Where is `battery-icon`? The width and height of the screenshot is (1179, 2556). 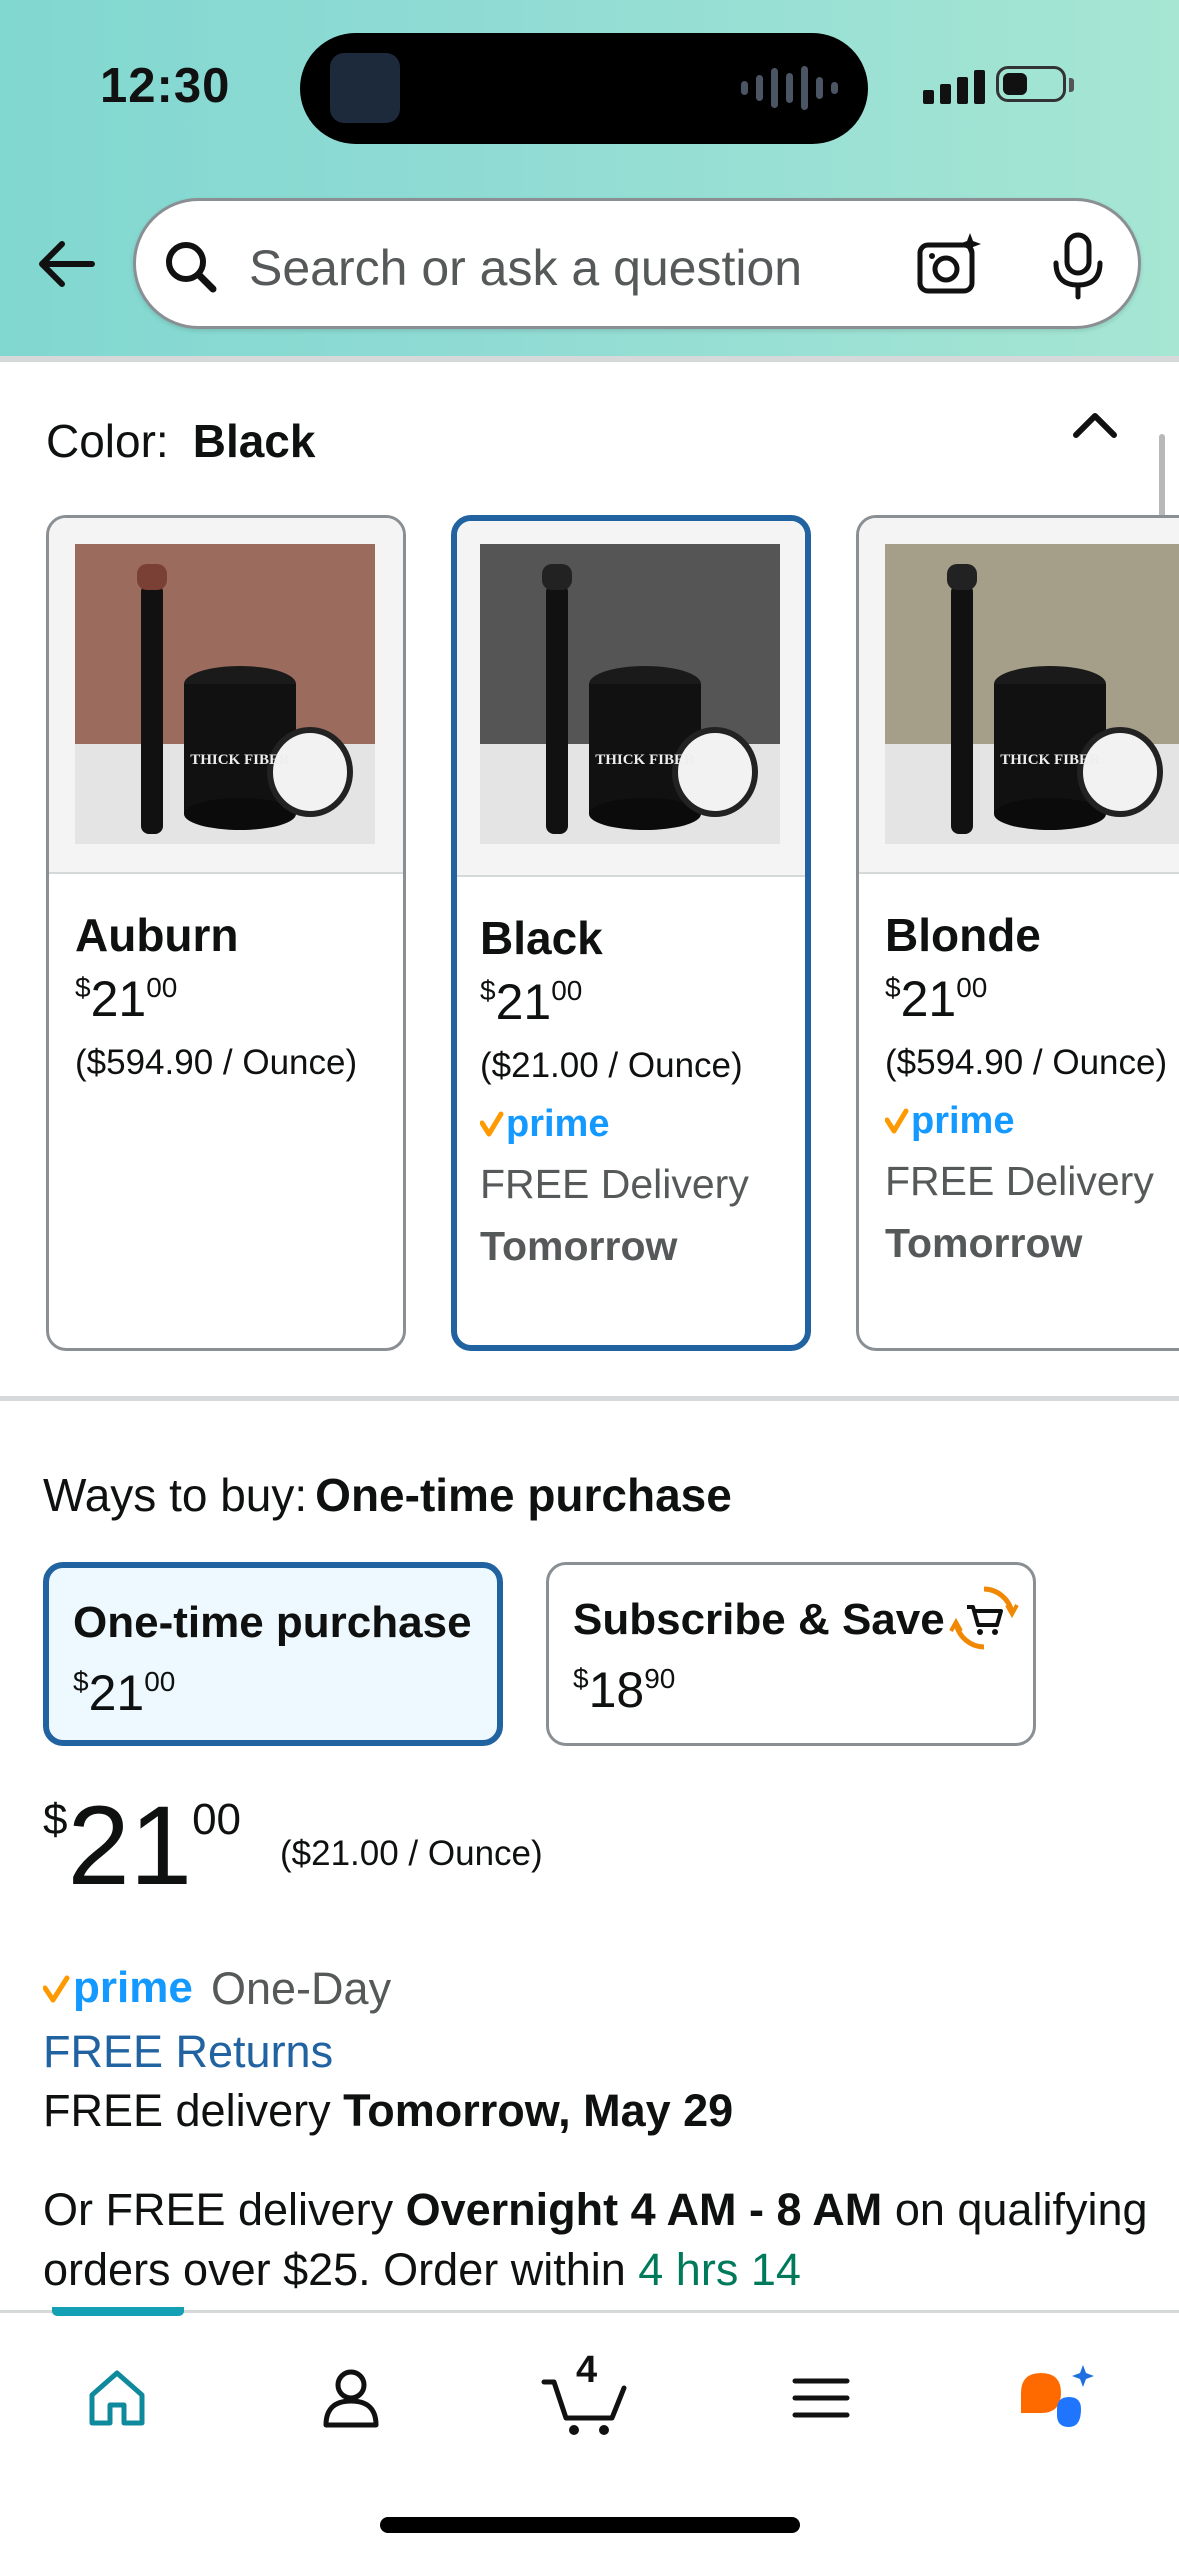 battery-icon is located at coordinates (1031, 84).